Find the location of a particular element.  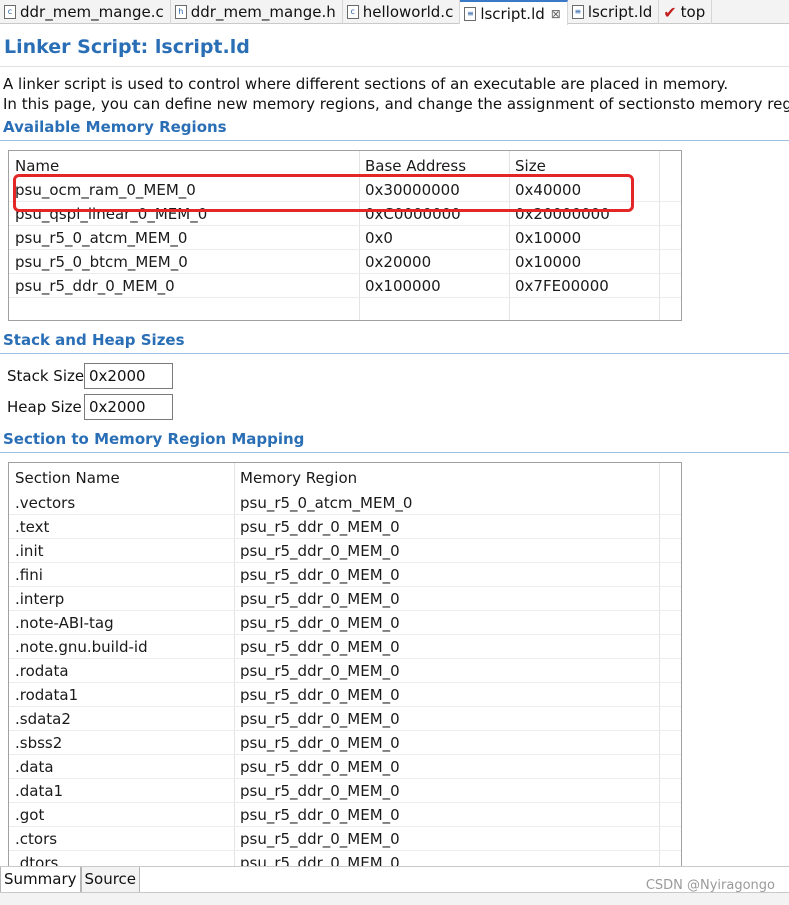

region-base-address: 0x20000 is located at coordinates (398, 262).